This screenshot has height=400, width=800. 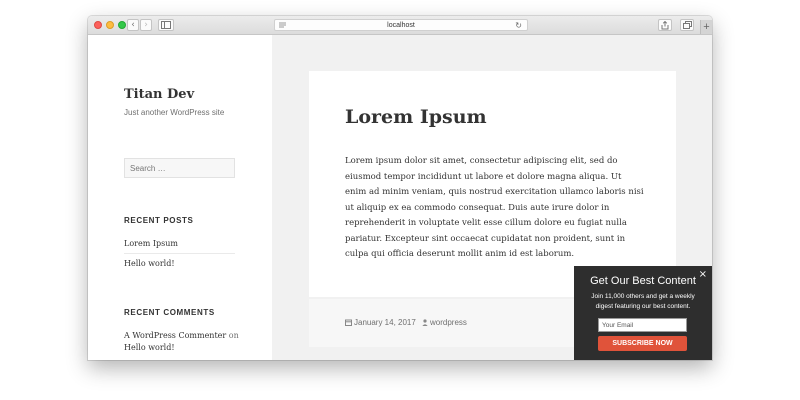 I want to click on address-bar: localhost ↻, so click(x=401, y=25).